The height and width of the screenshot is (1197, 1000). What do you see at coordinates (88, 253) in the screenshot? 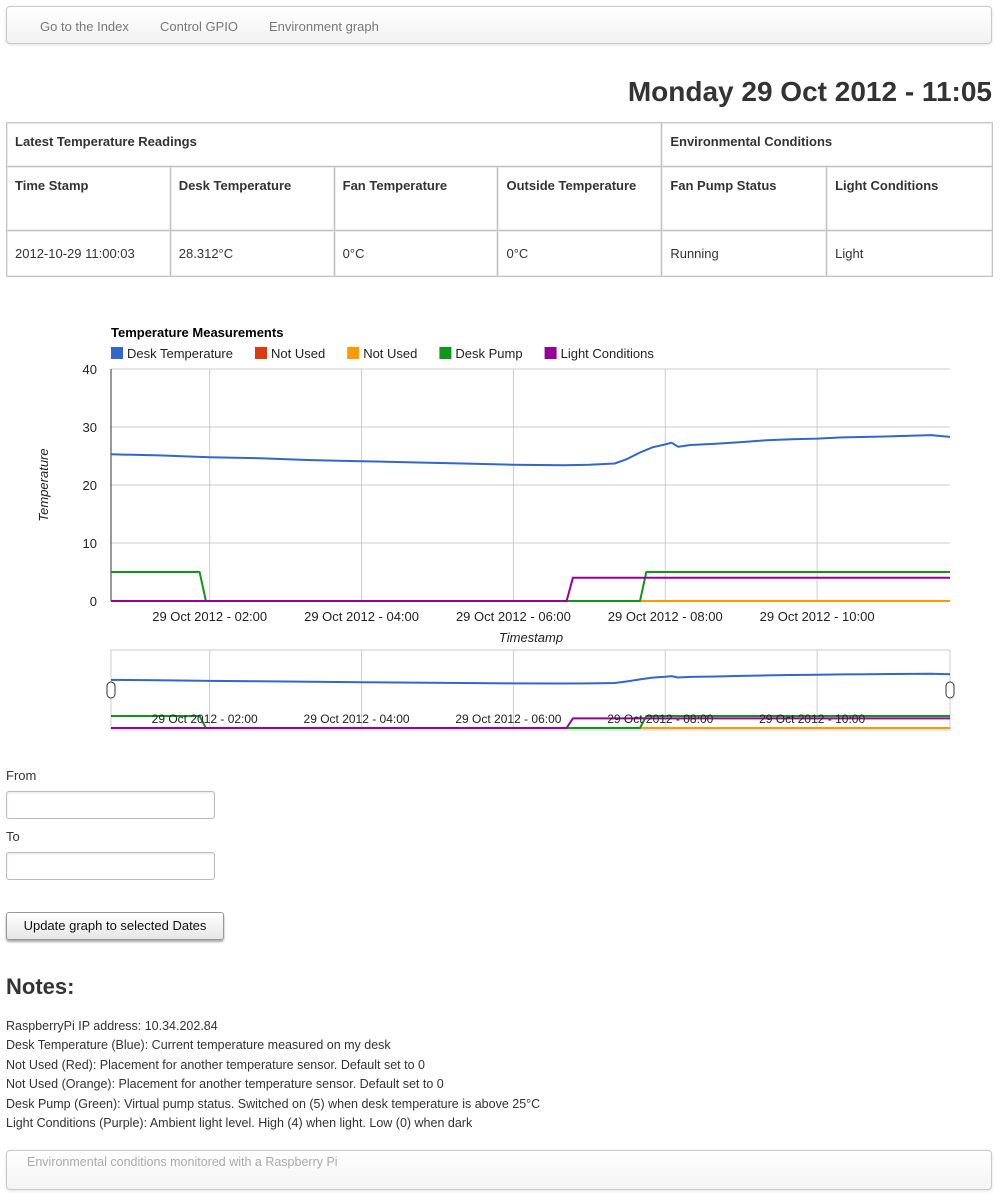
I see `cell-time-stamp: 2012-10-29 11:00:03` at bounding box center [88, 253].